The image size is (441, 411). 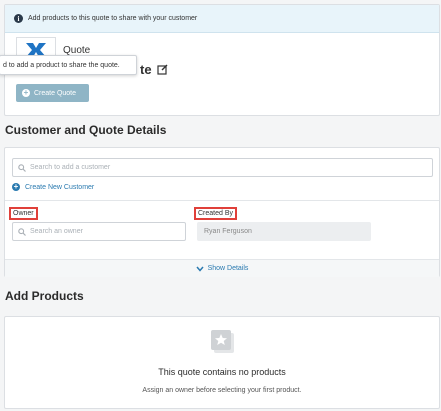 I want to click on show-details-toggle: Show Details, so click(x=222, y=268).